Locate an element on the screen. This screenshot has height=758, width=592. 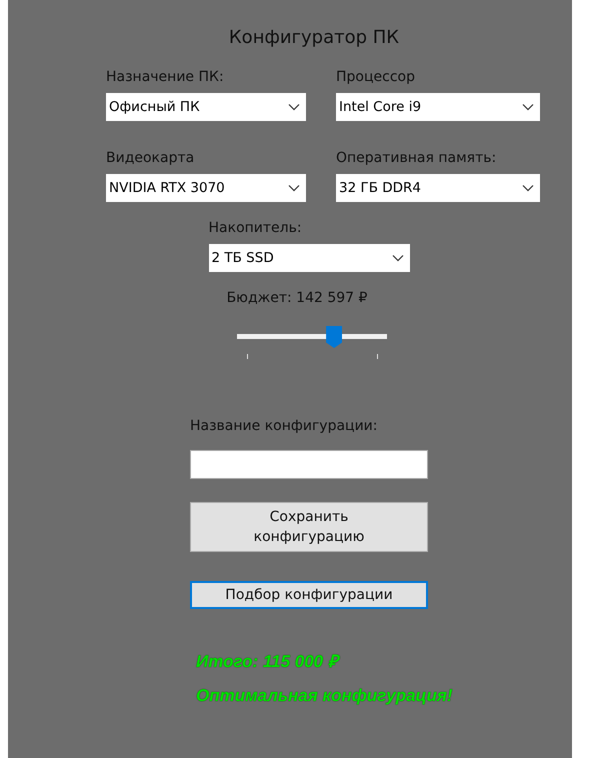
budget-label: Бюджет: 142 597 ₽ is located at coordinates (297, 298).